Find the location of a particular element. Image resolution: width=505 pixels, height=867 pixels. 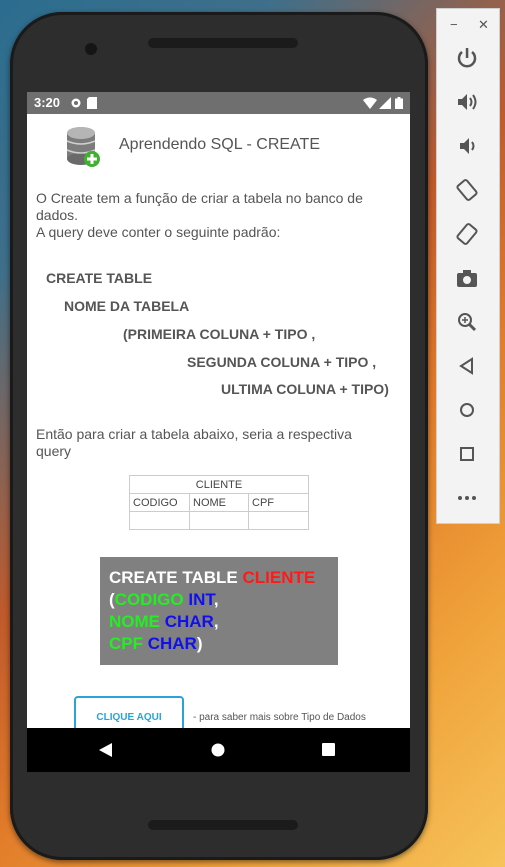

rotate-left-icon is located at coordinates (467, 190).